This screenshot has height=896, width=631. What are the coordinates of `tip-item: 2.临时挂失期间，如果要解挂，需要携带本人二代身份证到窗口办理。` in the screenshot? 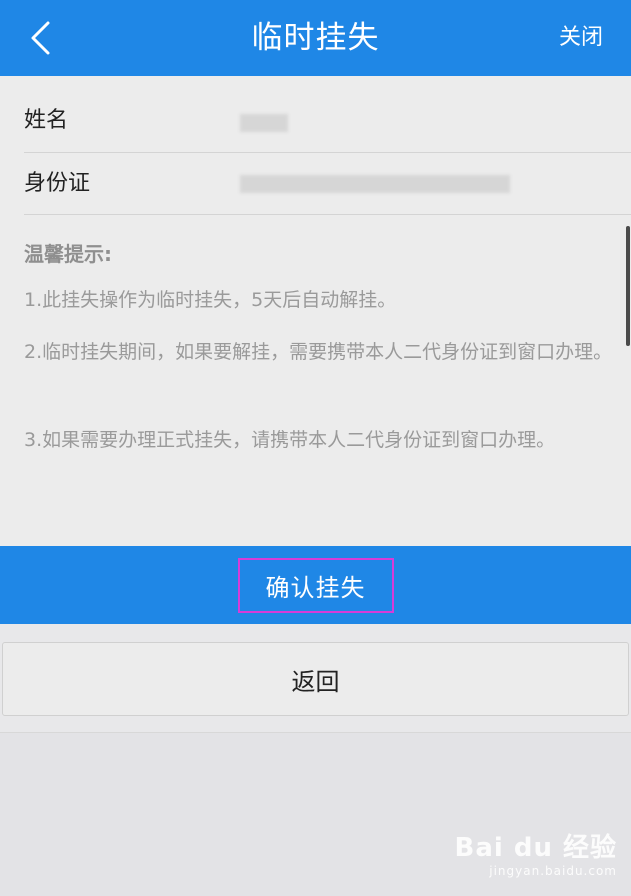 It's located at (318, 352).